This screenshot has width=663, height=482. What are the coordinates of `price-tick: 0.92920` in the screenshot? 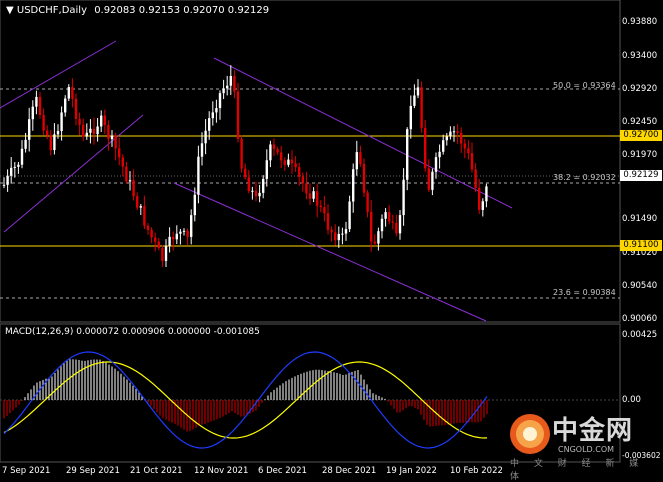 It's located at (640, 89).